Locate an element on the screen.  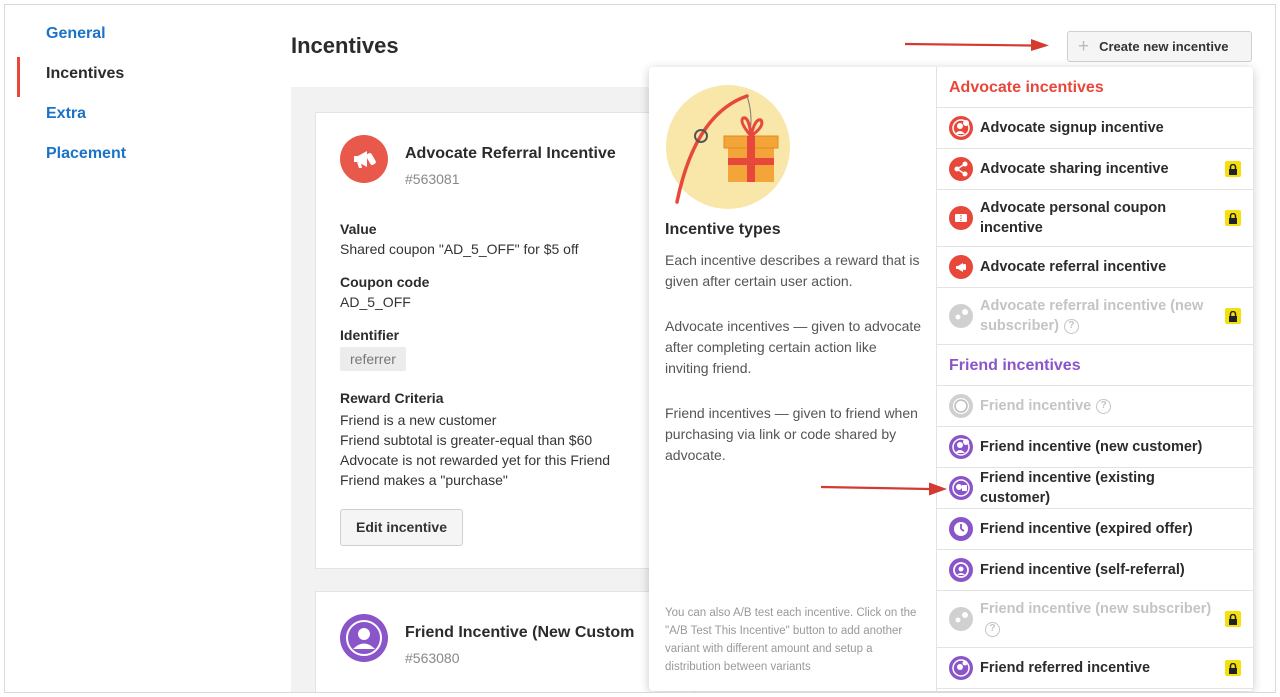
user-card-icon is located at coordinates (961, 488).